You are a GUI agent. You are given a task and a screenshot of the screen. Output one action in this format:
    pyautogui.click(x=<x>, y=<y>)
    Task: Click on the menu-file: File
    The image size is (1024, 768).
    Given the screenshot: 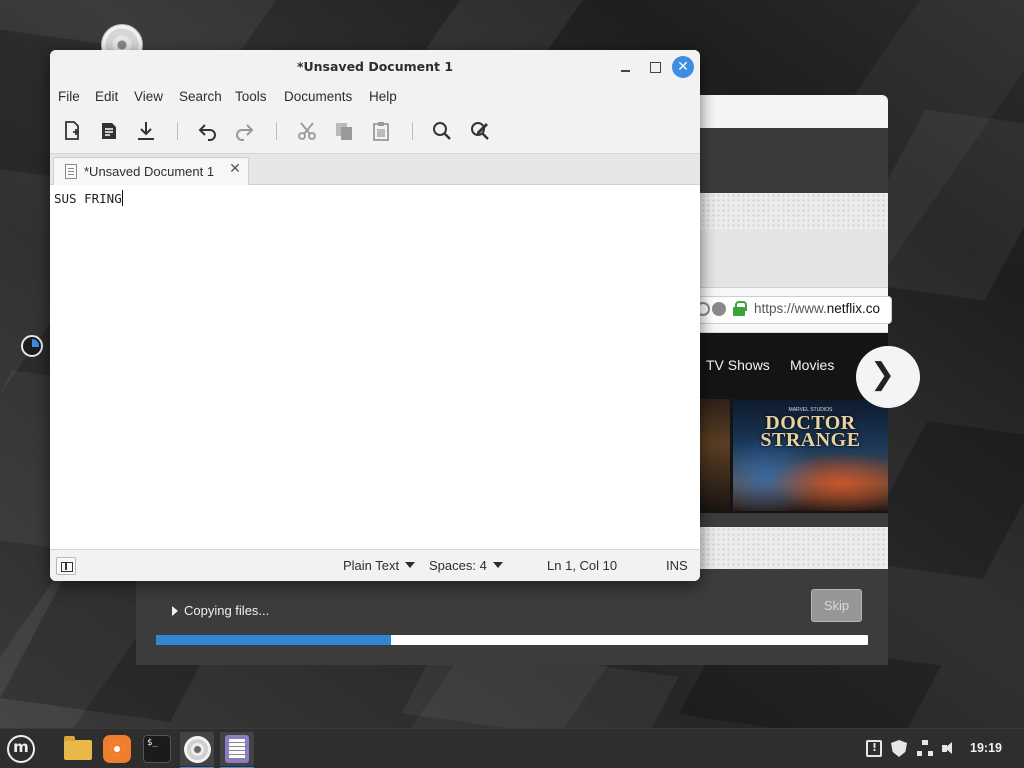 What is the action you would take?
    pyautogui.click(x=69, y=96)
    